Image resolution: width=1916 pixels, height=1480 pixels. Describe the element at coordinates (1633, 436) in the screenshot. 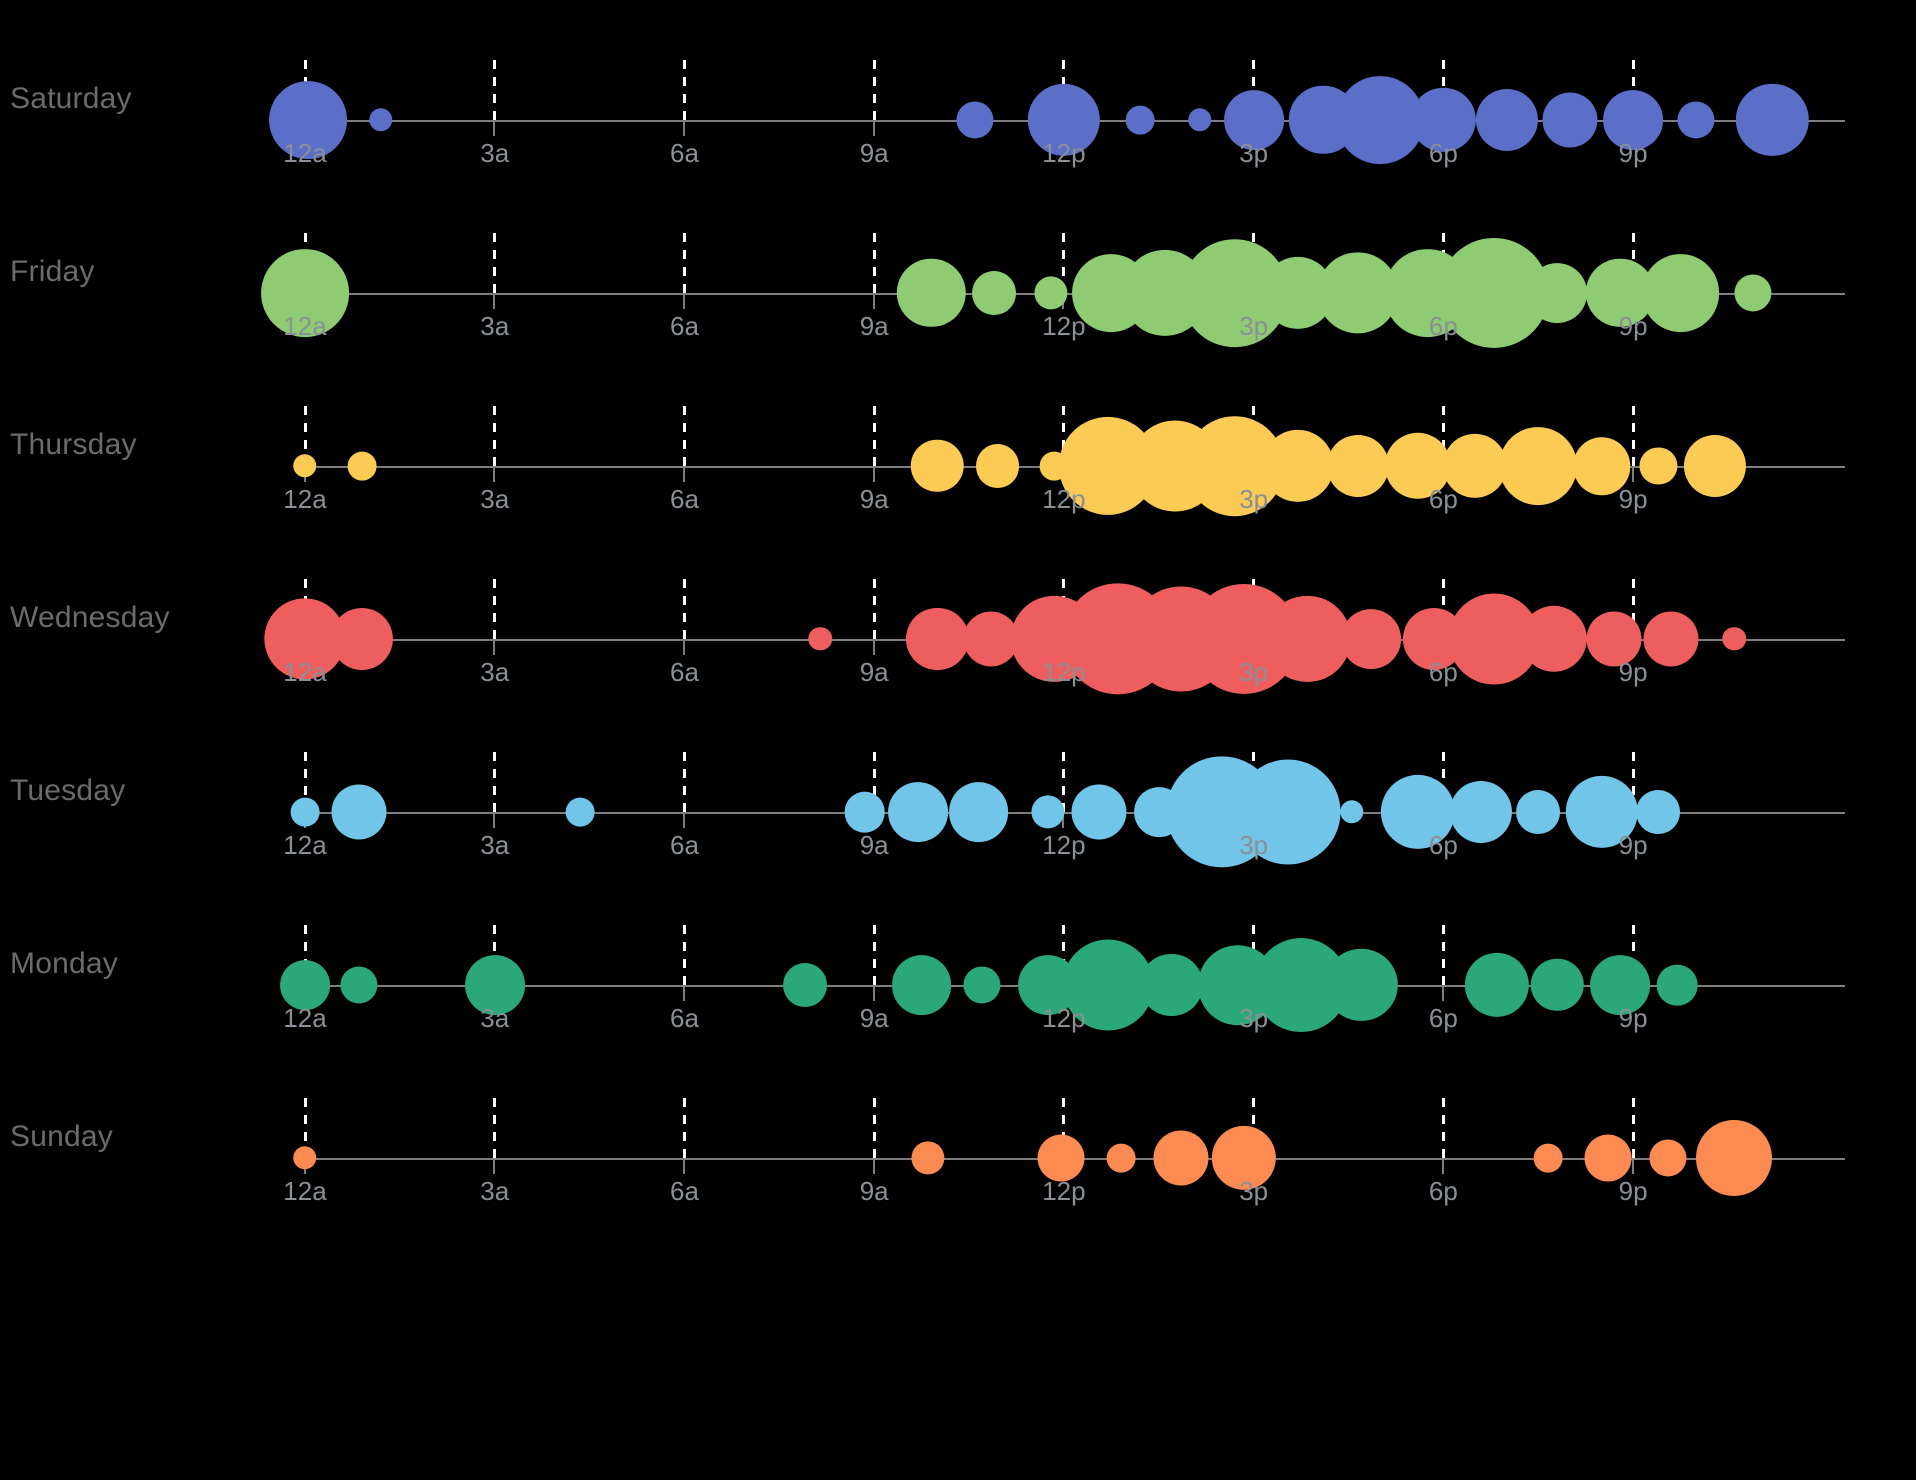

I see `gridline-9p` at that location.